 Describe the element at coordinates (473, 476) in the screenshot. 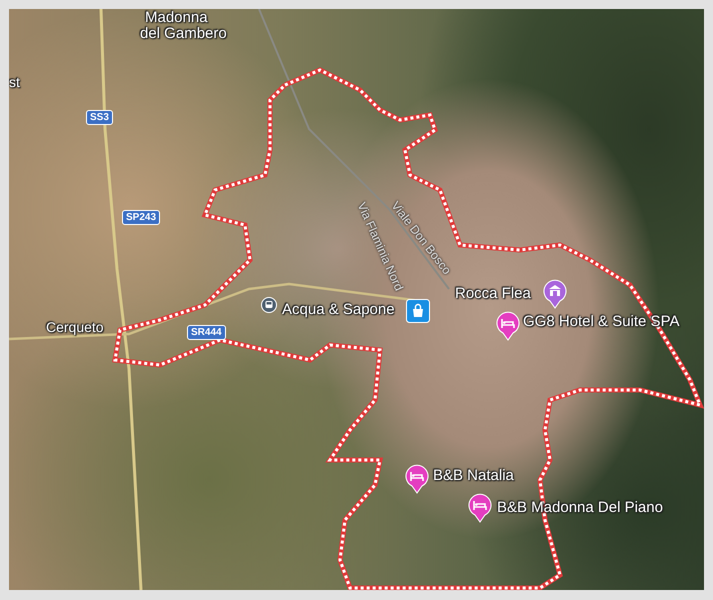

I see `poi-label: B&B Natalia` at that location.